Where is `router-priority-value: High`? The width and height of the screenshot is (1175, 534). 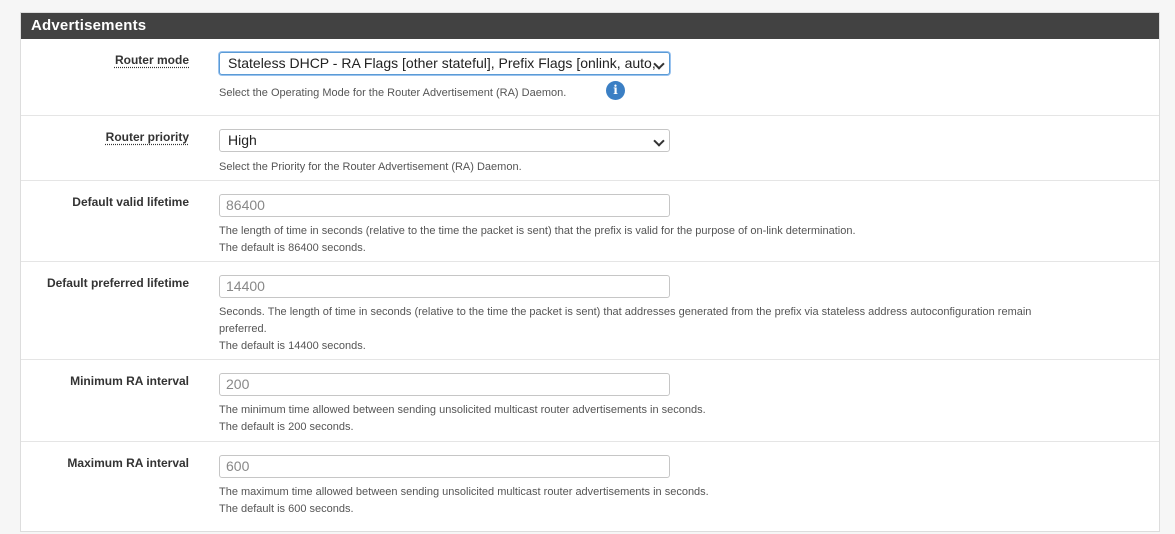
router-priority-value: High is located at coordinates (242, 140).